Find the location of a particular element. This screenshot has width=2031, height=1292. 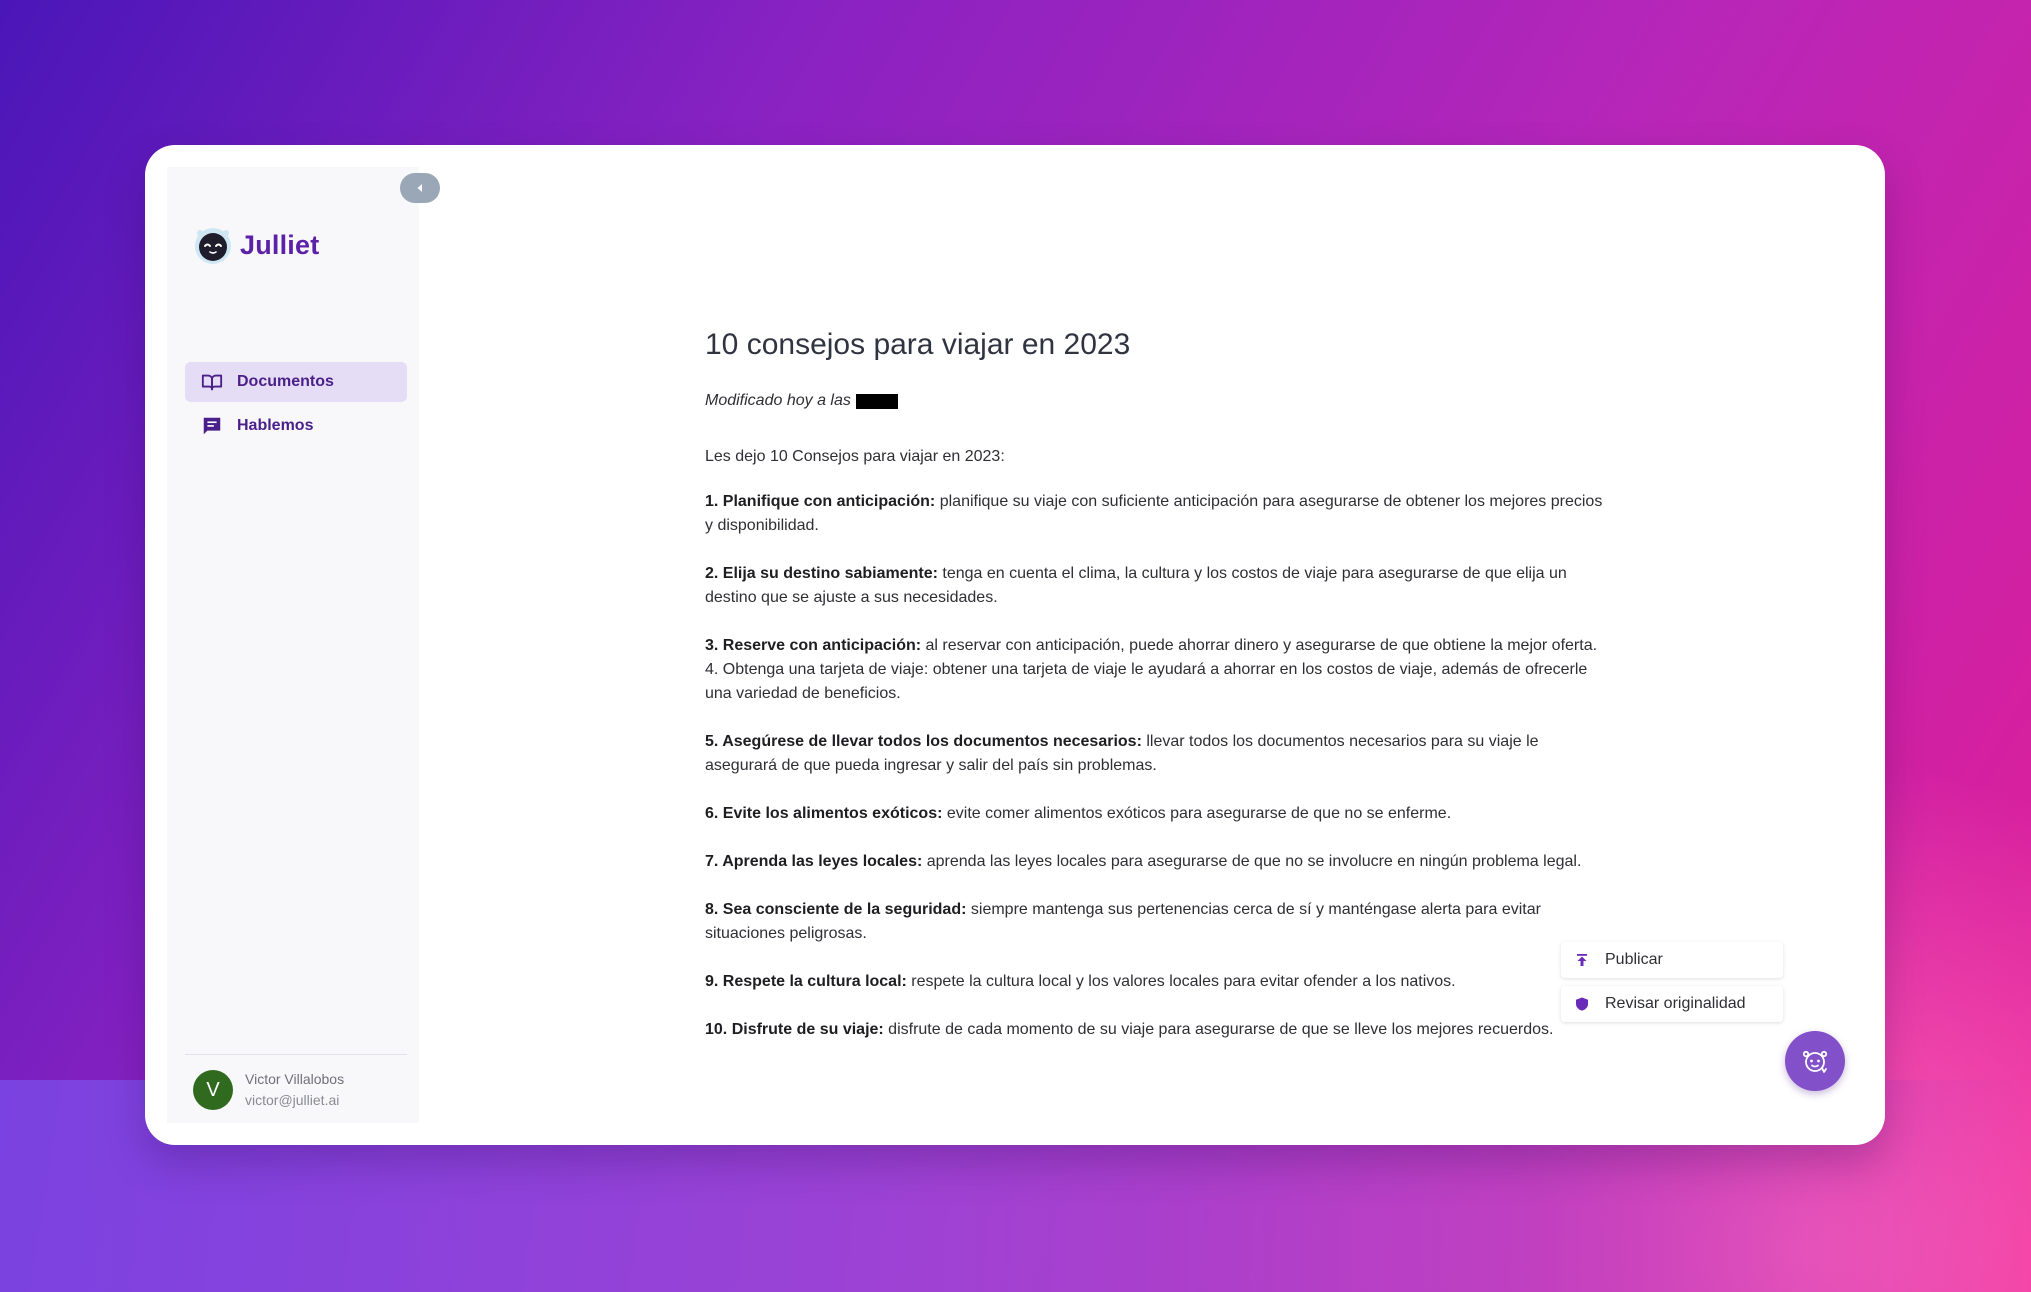

book-icon is located at coordinates (212, 382).